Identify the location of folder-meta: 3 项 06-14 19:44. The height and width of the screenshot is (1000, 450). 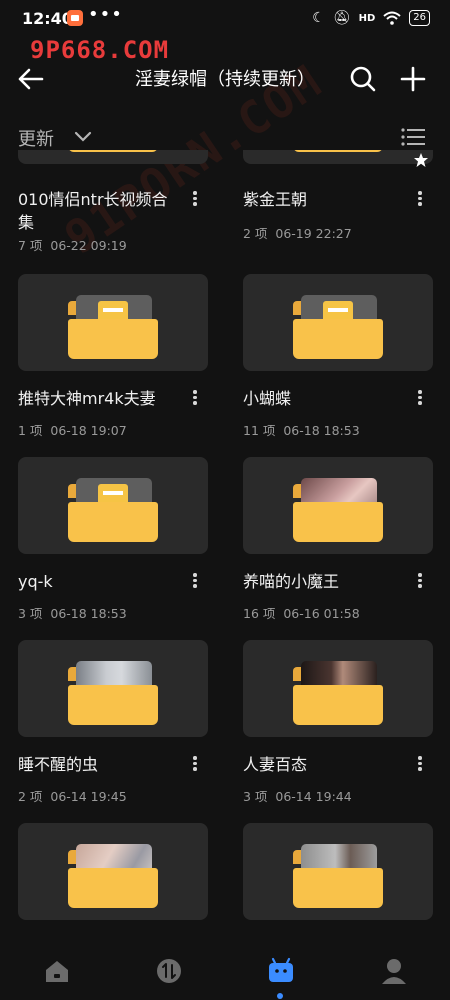
(297, 795).